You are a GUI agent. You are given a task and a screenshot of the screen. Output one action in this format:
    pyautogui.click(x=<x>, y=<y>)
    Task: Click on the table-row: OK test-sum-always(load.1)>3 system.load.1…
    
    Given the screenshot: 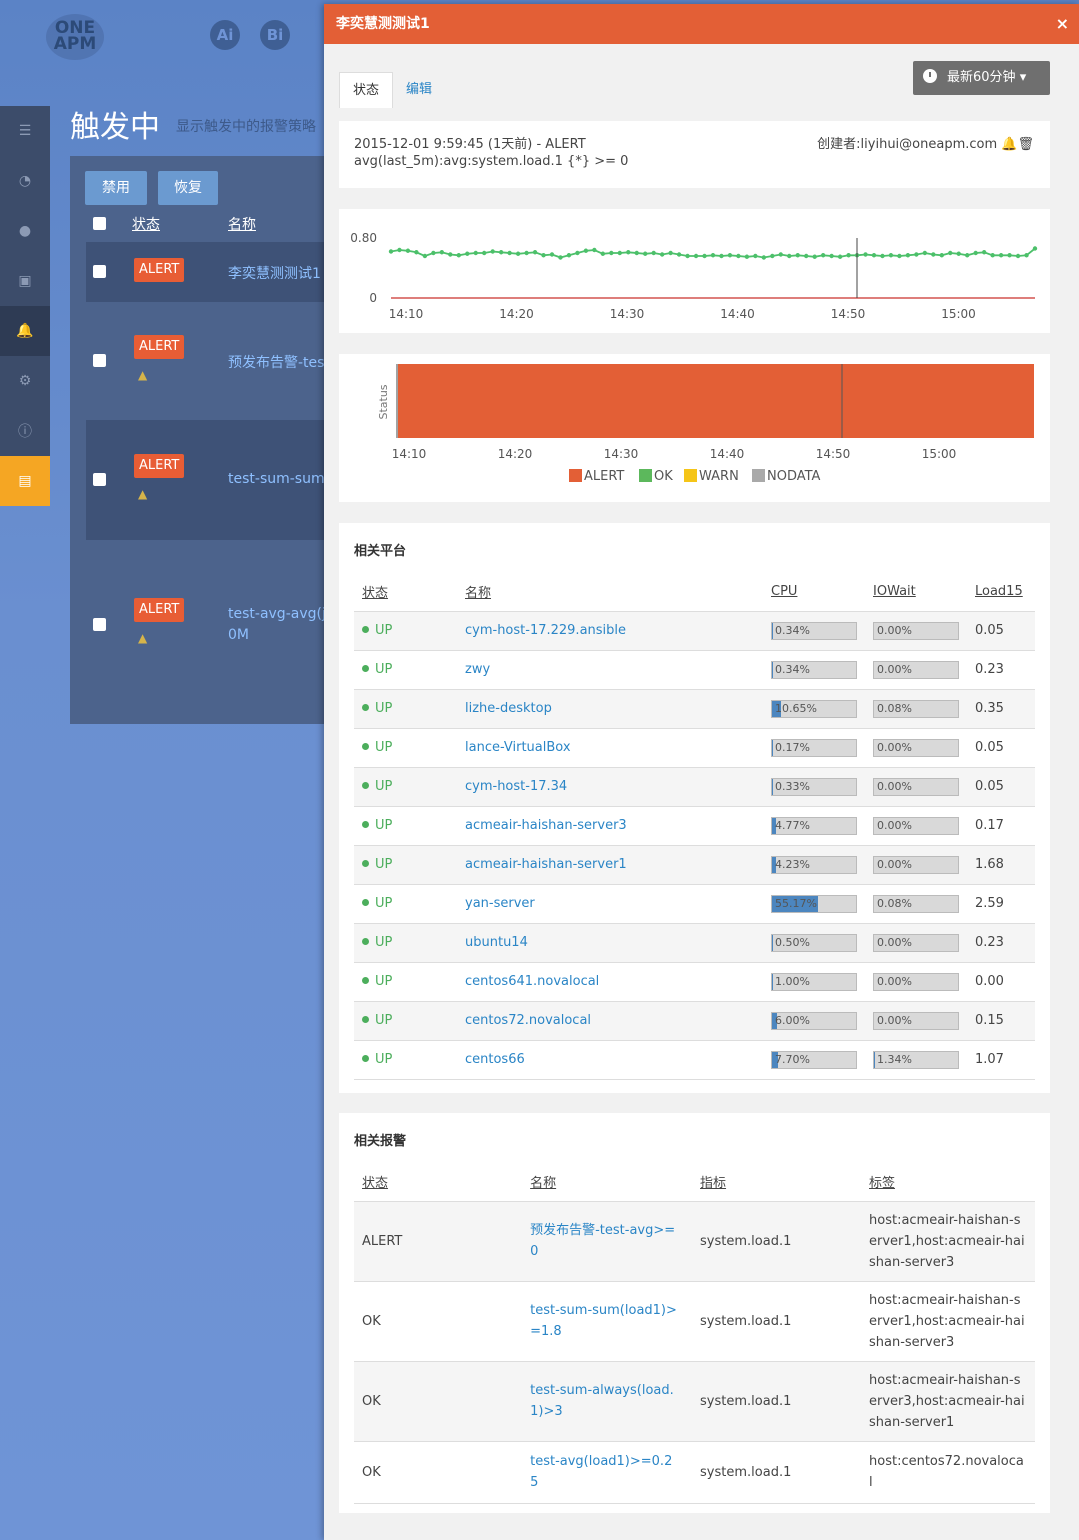 What is the action you would take?
    pyautogui.click(x=694, y=1401)
    